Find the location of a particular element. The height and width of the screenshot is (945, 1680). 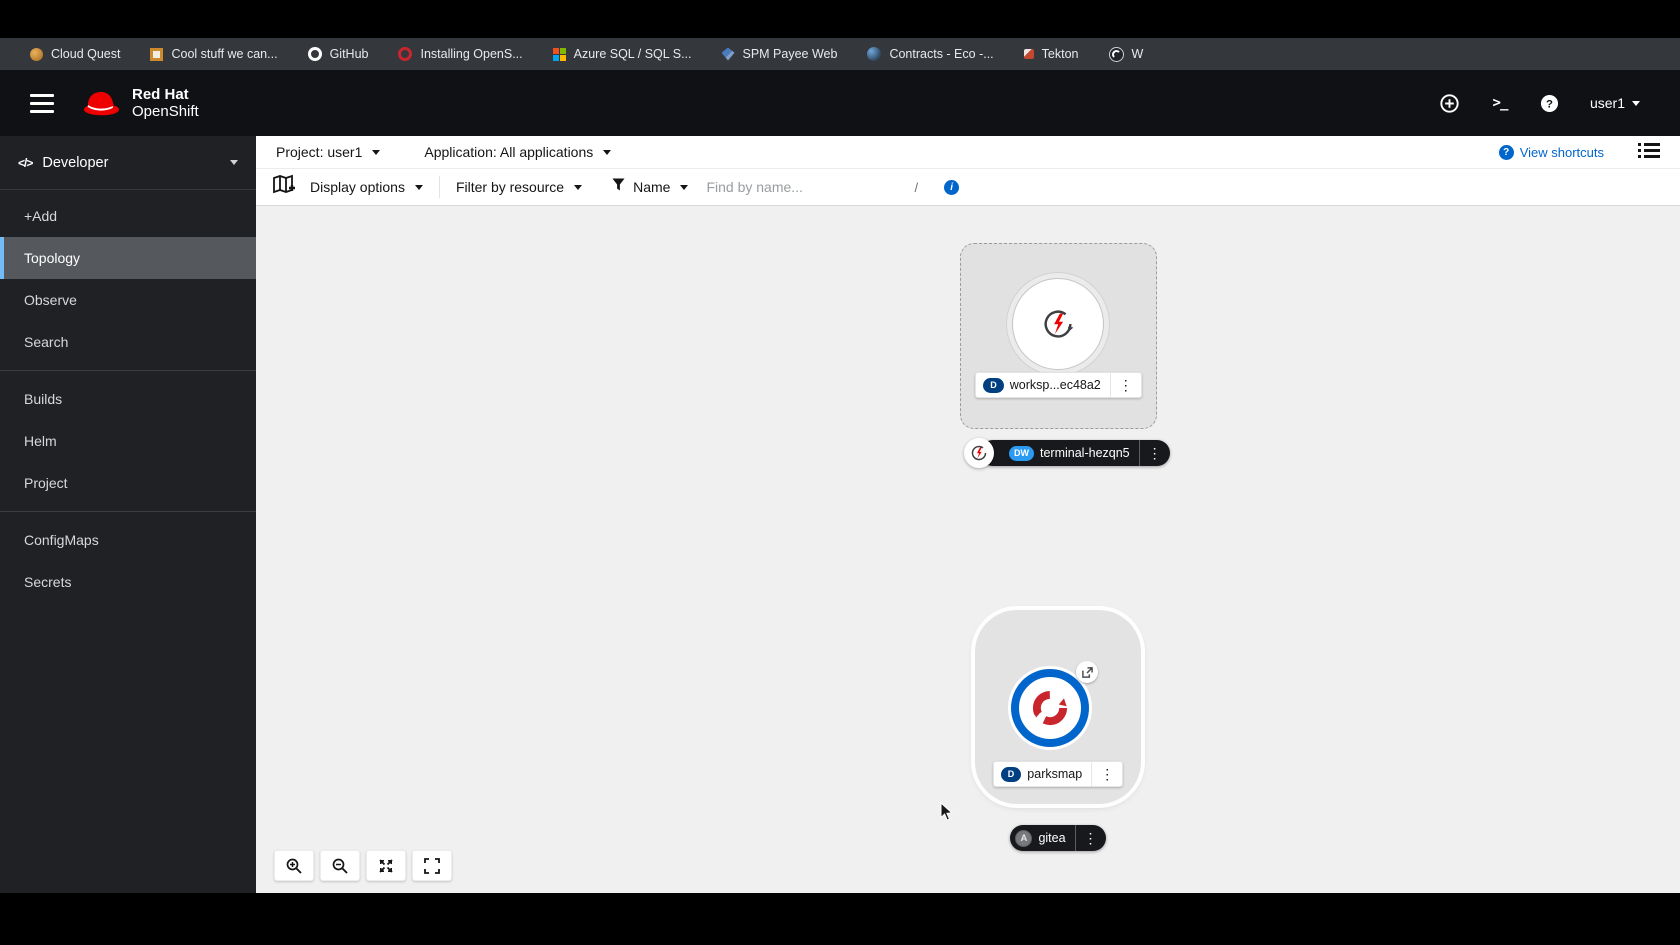

open-url-external-link-icon is located at coordinates (1087, 672).